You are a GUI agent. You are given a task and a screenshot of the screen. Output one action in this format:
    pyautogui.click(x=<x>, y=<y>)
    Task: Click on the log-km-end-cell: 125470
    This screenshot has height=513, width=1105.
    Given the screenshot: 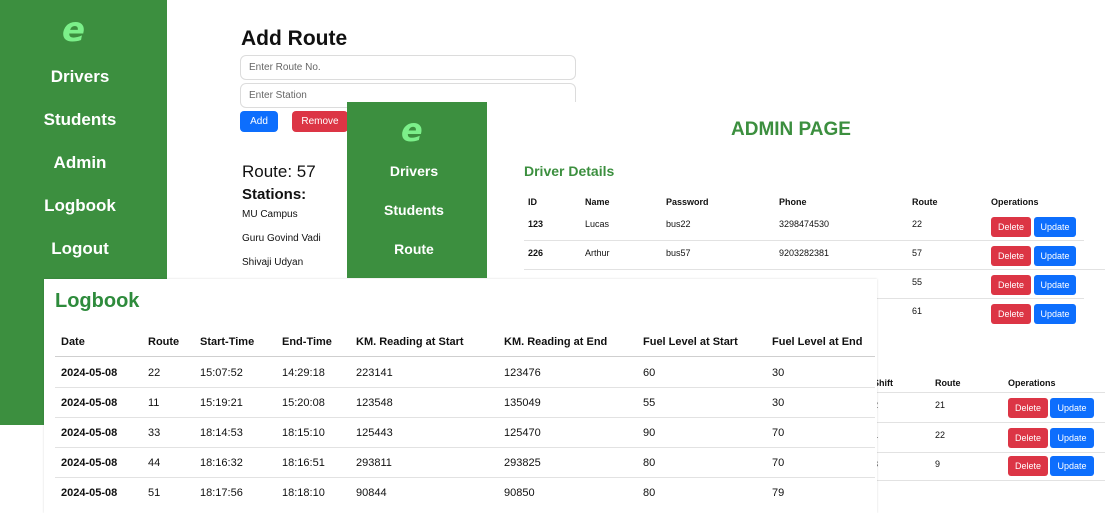 What is the action you would take?
    pyautogui.click(x=522, y=433)
    